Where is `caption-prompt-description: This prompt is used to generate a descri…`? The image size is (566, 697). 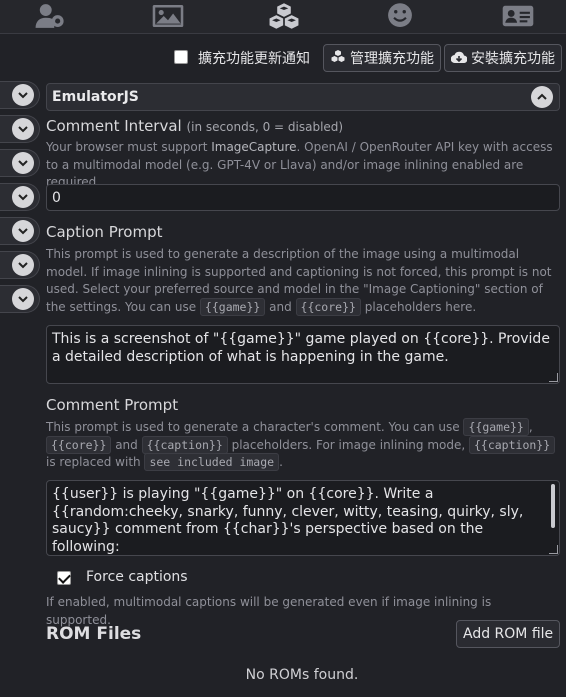
caption-prompt-description: This prompt is used to generate a descri… is located at coordinates (301, 281).